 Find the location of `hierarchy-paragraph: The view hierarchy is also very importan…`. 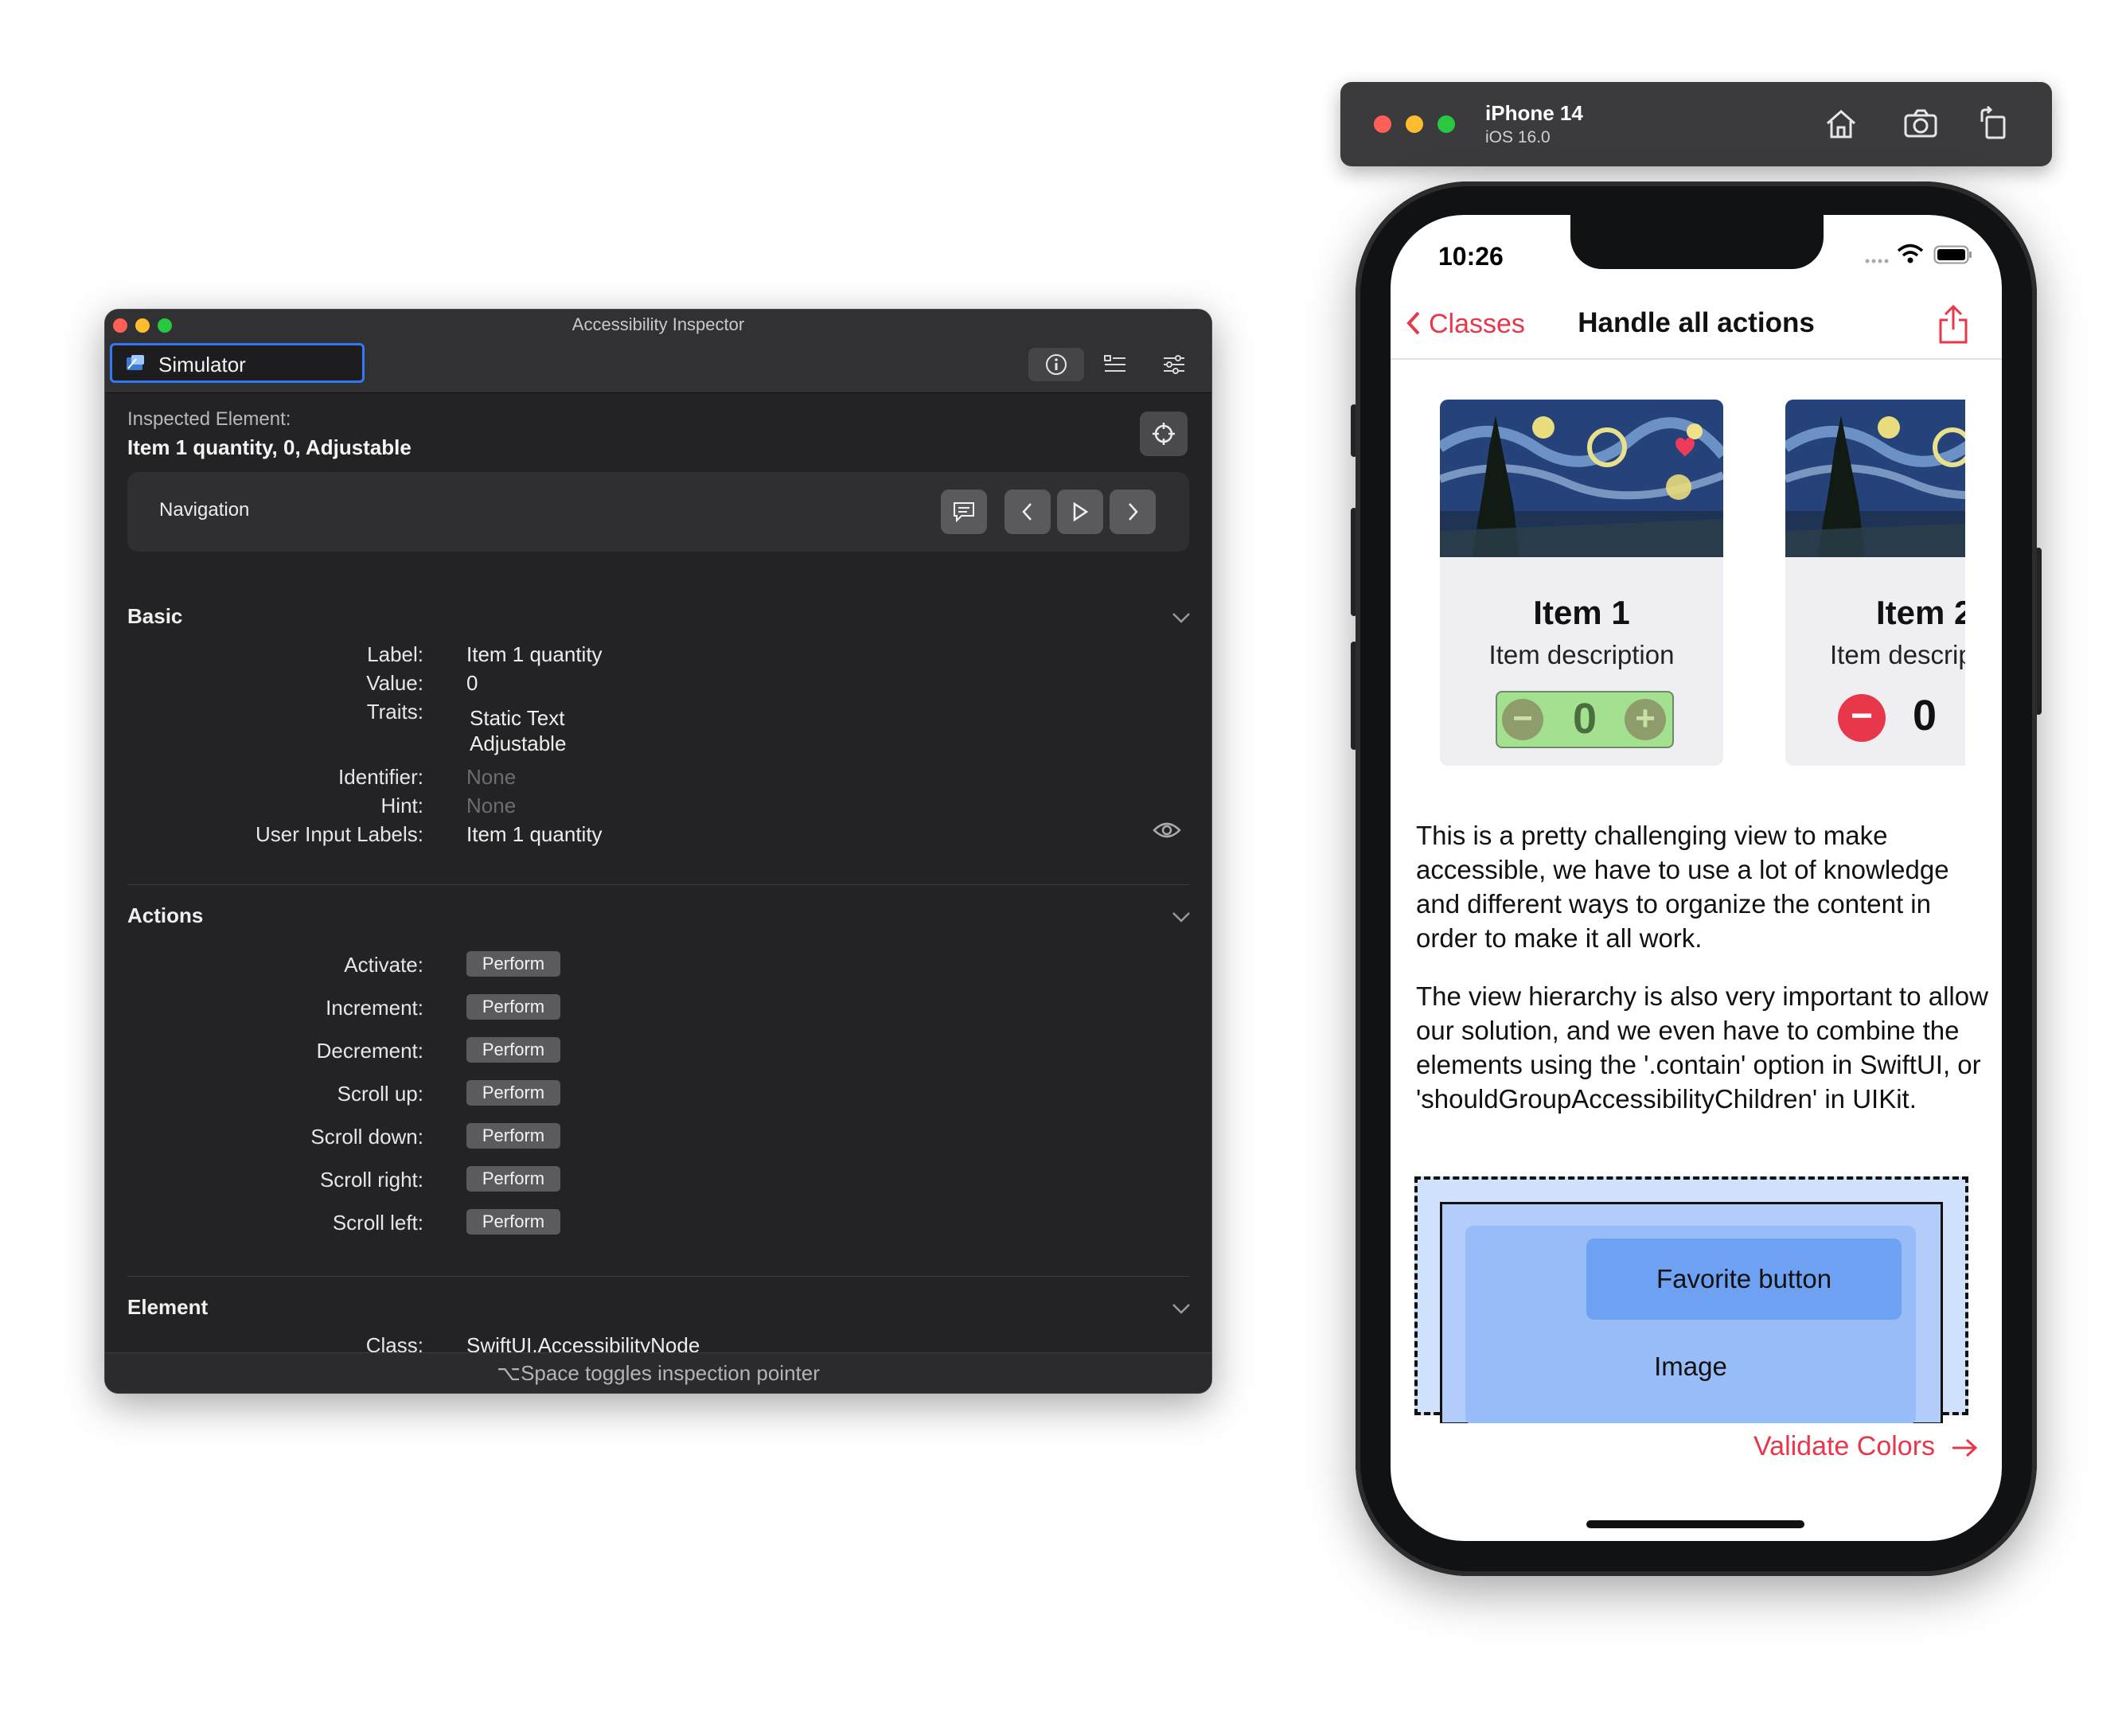

hierarchy-paragraph: The view hierarchy is also very importan… is located at coordinates (1702, 1047).